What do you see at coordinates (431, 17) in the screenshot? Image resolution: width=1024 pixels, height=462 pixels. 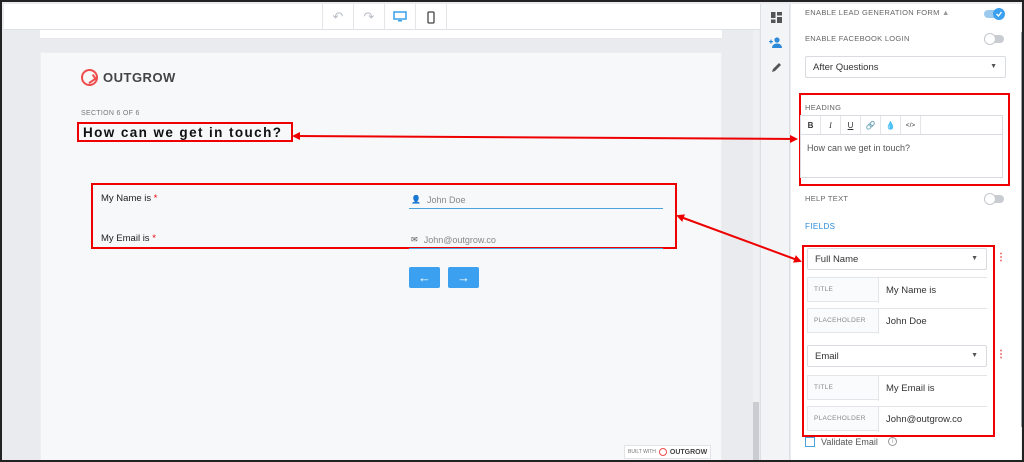 I see `mobile-icon` at bounding box center [431, 17].